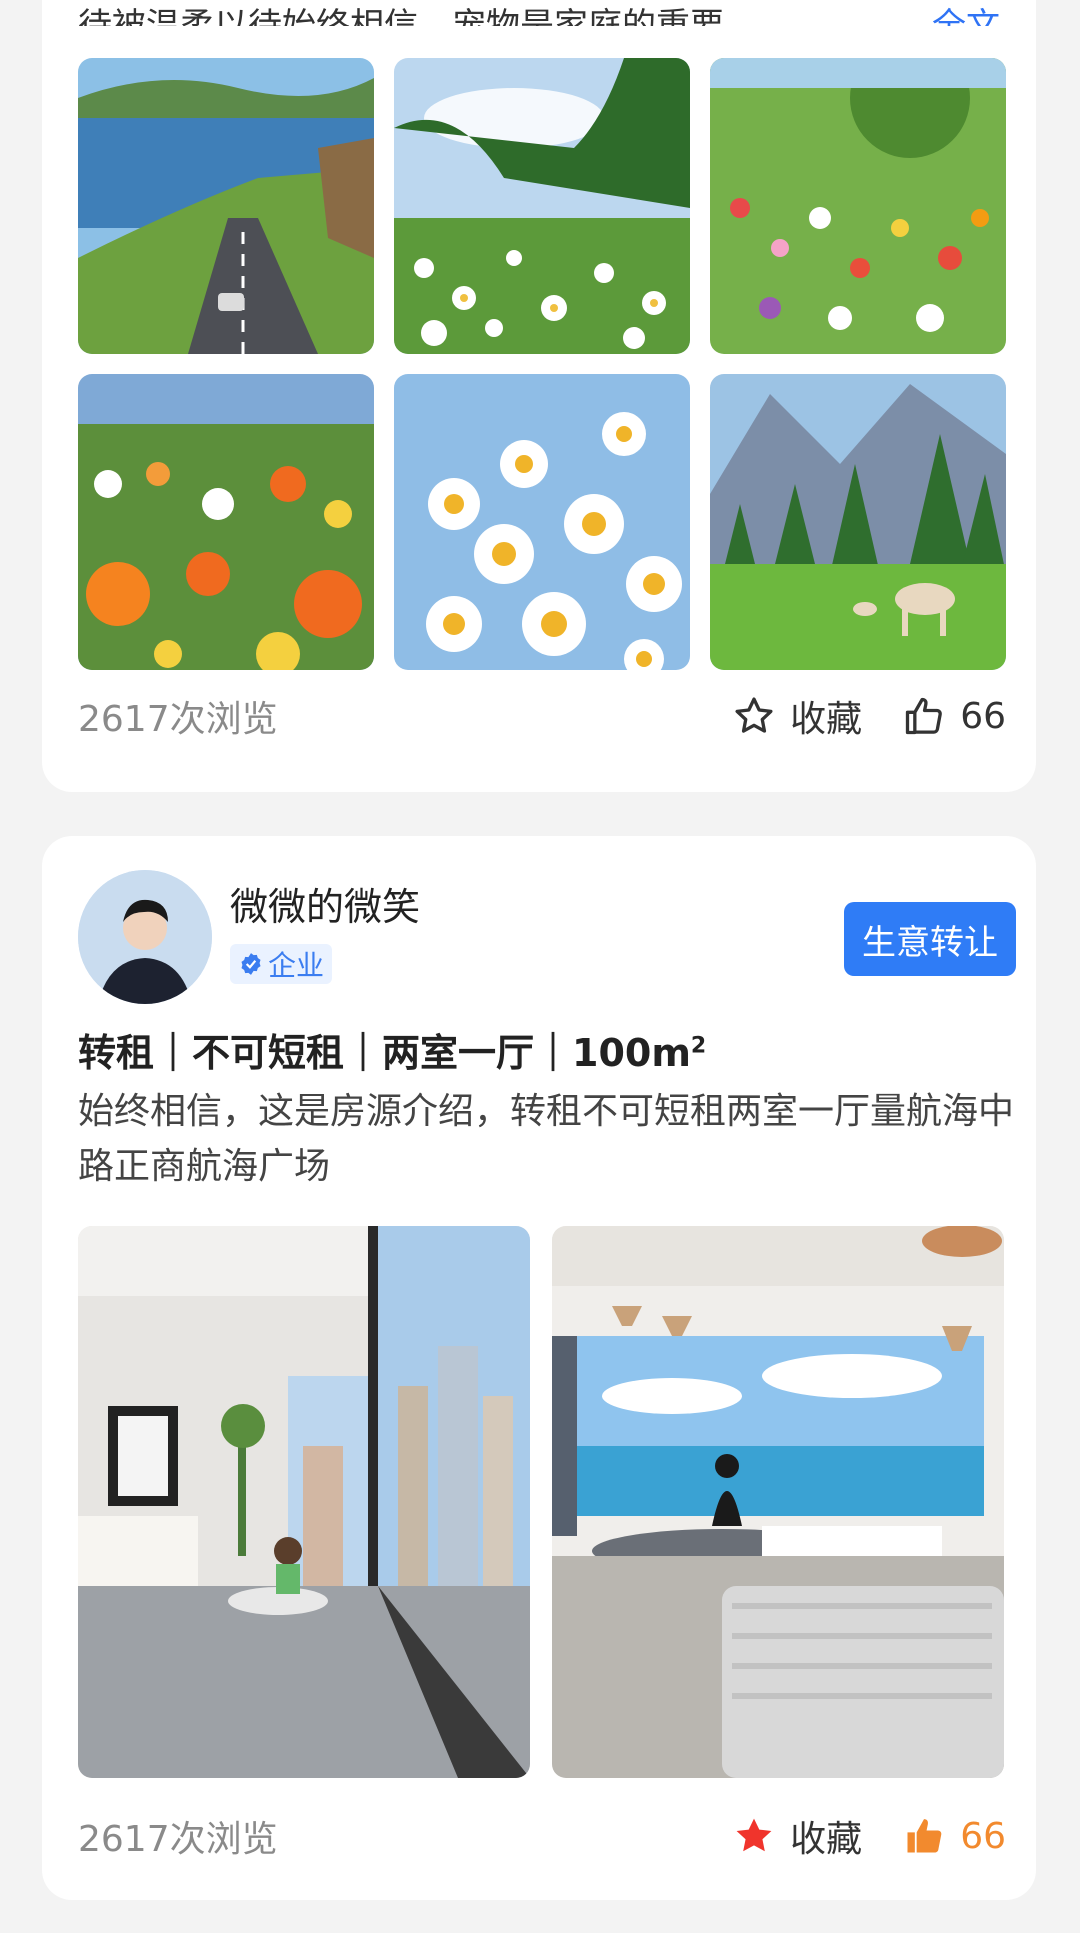  What do you see at coordinates (251, 964) in the screenshot?
I see `verified-badge-icon` at bounding box center [251, 964].